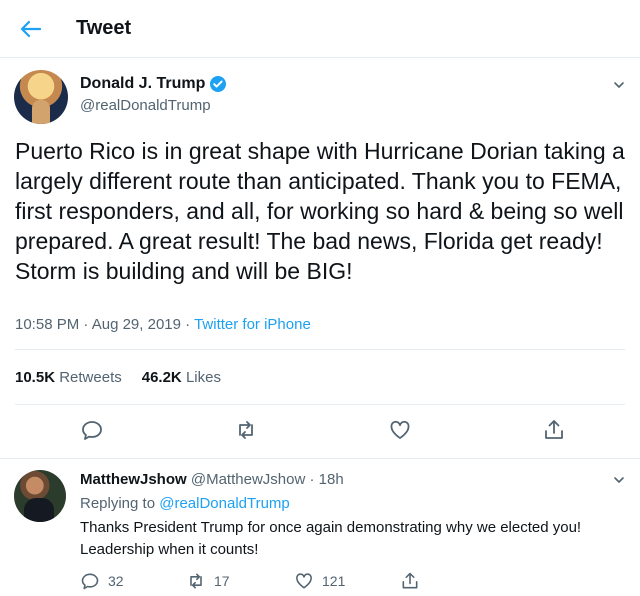 This screenshot has height=596, width=640. Describe the element at coordinates (41, 97) in the screenshot. I see `author-avatar` at that location.